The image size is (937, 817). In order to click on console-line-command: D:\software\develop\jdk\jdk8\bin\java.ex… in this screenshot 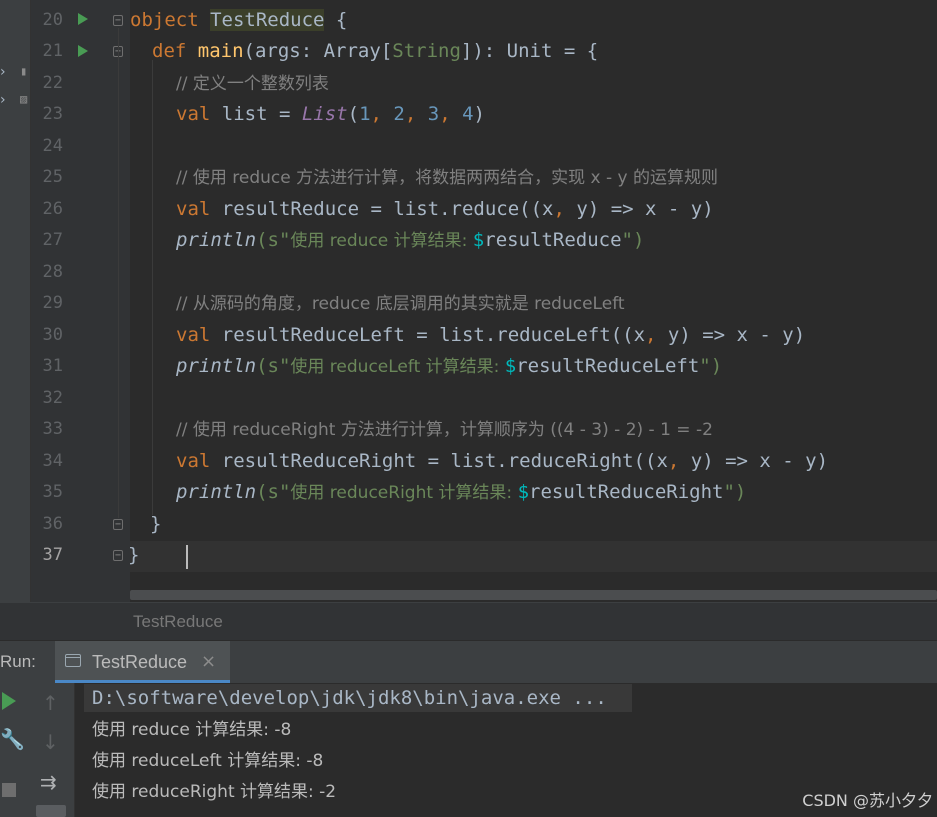, I will do `click(349, 698)`.